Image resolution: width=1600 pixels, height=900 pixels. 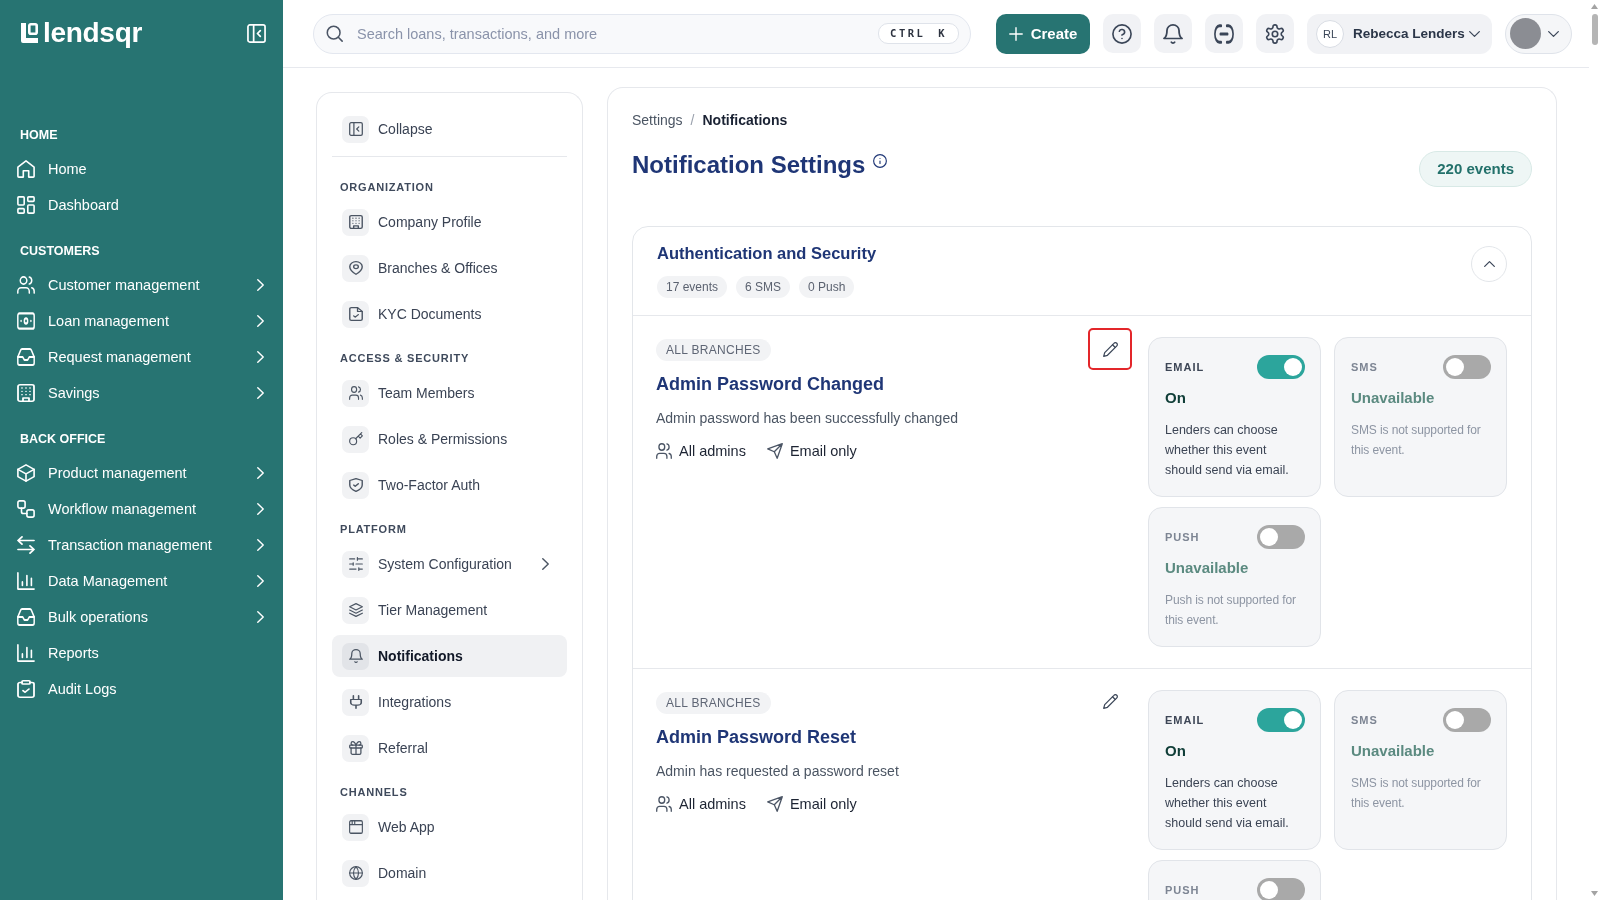 What do you see at coordinates (141, 169) in the screenshot?
I see `sidebar-item: Home` at bounding box center [141, 169].